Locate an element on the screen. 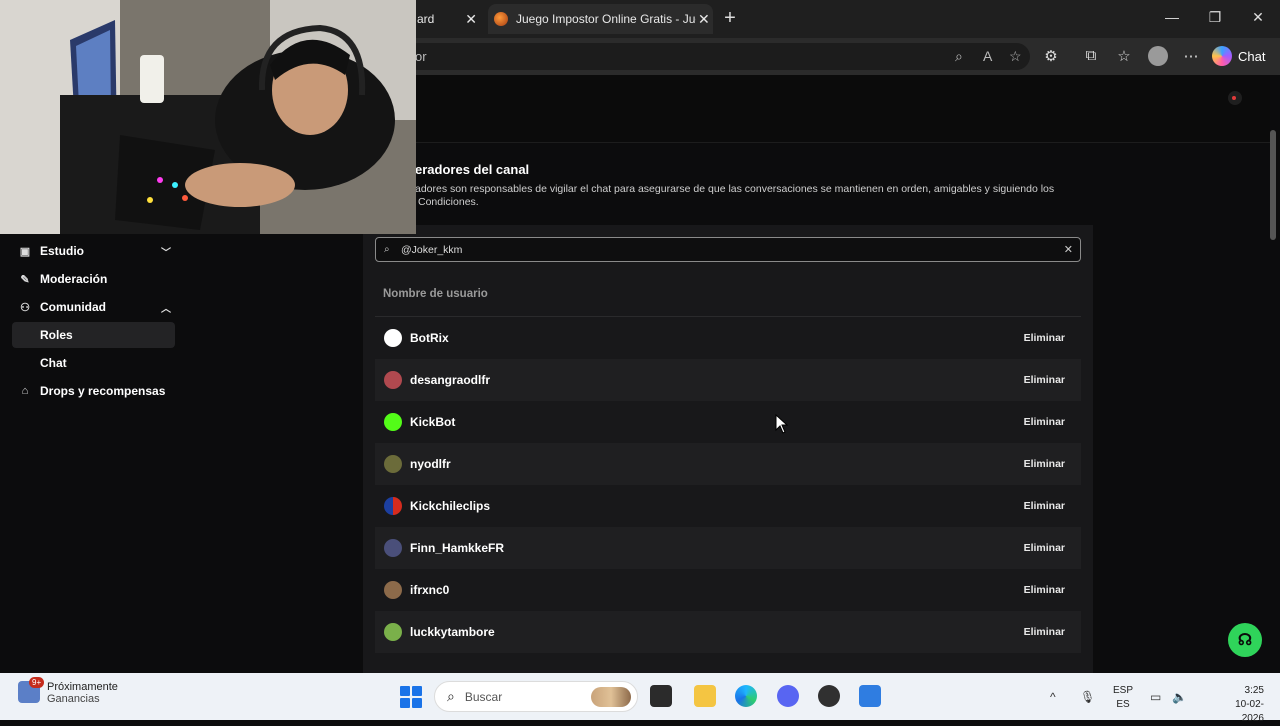  table-row: luckkytambore Eliminar is located at coordinates (728, 632).